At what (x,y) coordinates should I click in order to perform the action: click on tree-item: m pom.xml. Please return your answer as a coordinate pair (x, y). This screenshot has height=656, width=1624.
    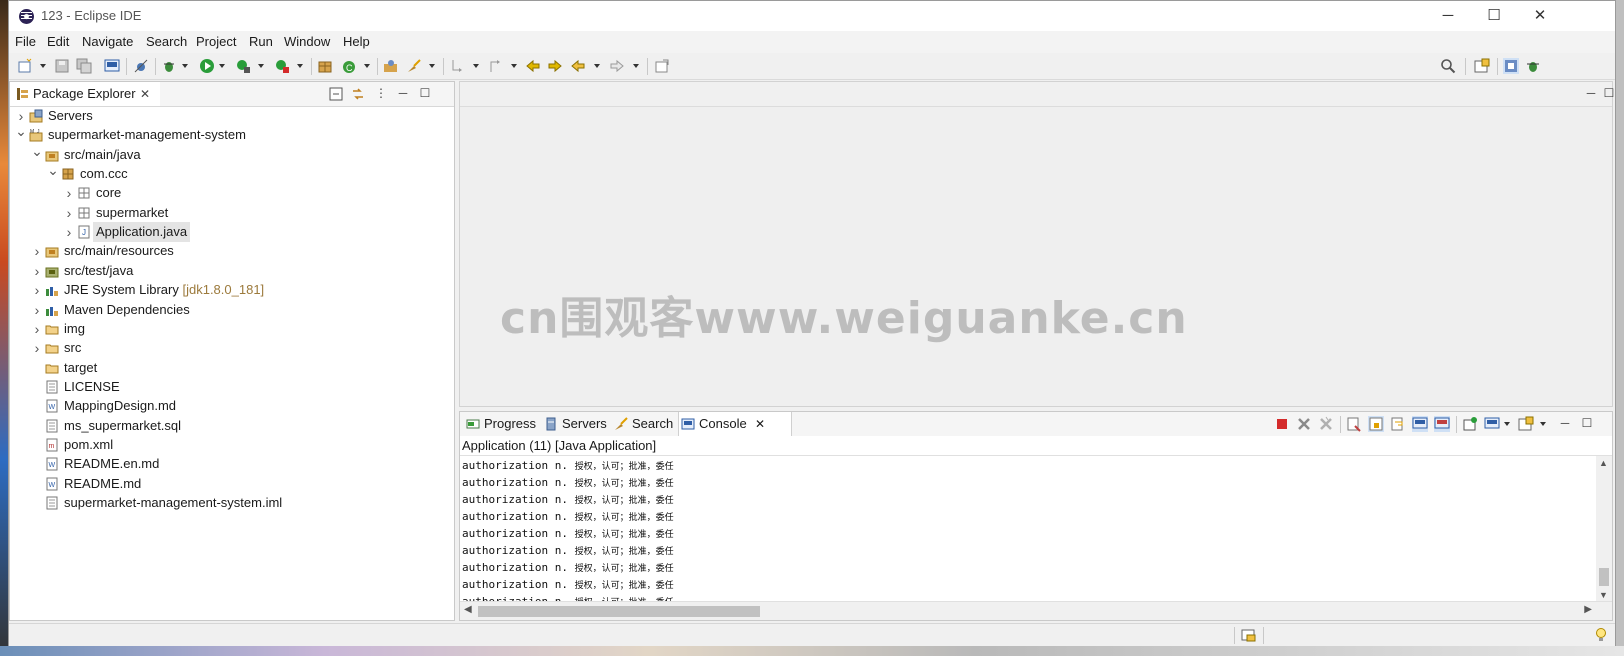
    Looking at the image, I should click on (232, 445).